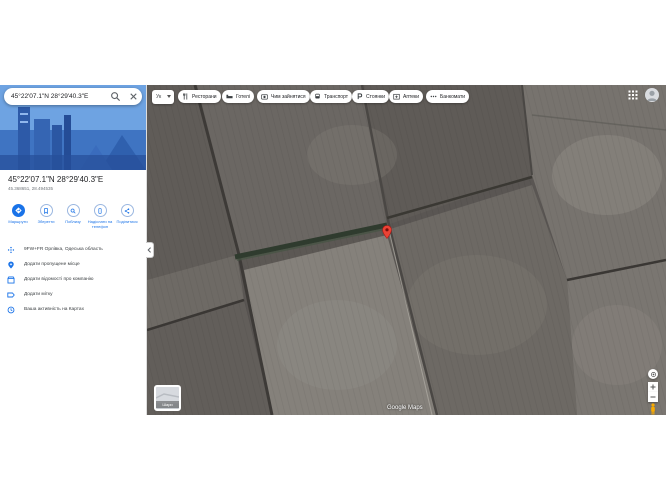  I want to click on pegman-icon, so click(653, 409).